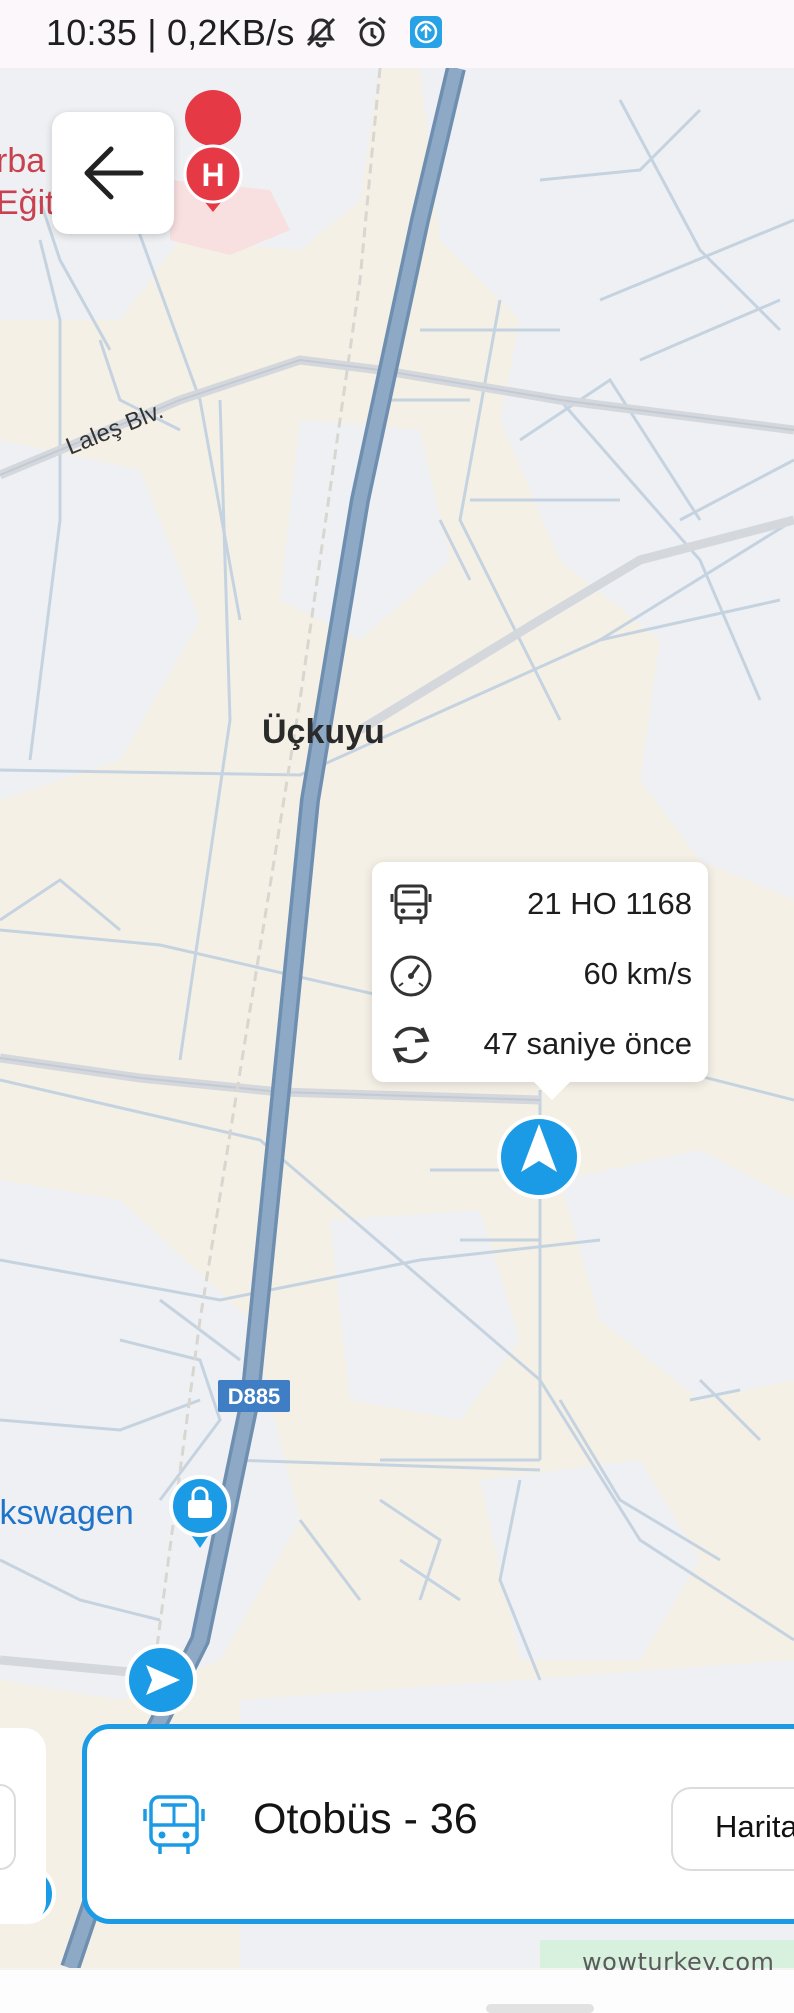  Describe the element at coordinates (540, 975) in the screenshot. I see `vehicle-speed-row: 60 km/s` at that location.